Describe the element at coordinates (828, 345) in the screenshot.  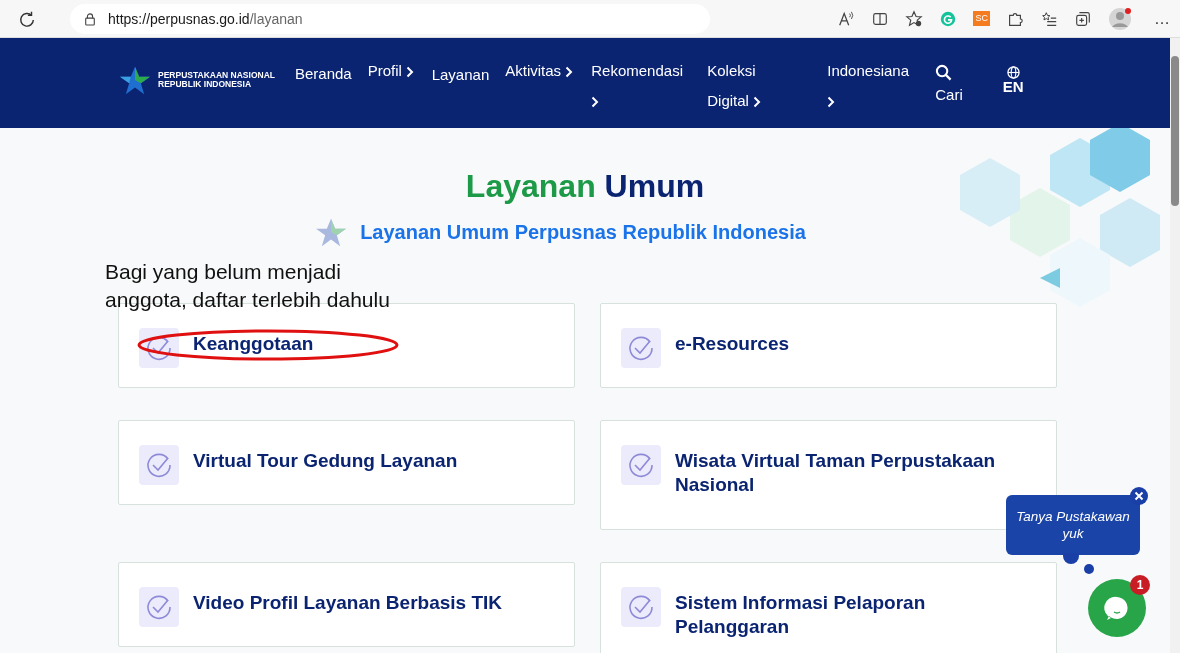
I see `service-card: e-Resources` at that location.